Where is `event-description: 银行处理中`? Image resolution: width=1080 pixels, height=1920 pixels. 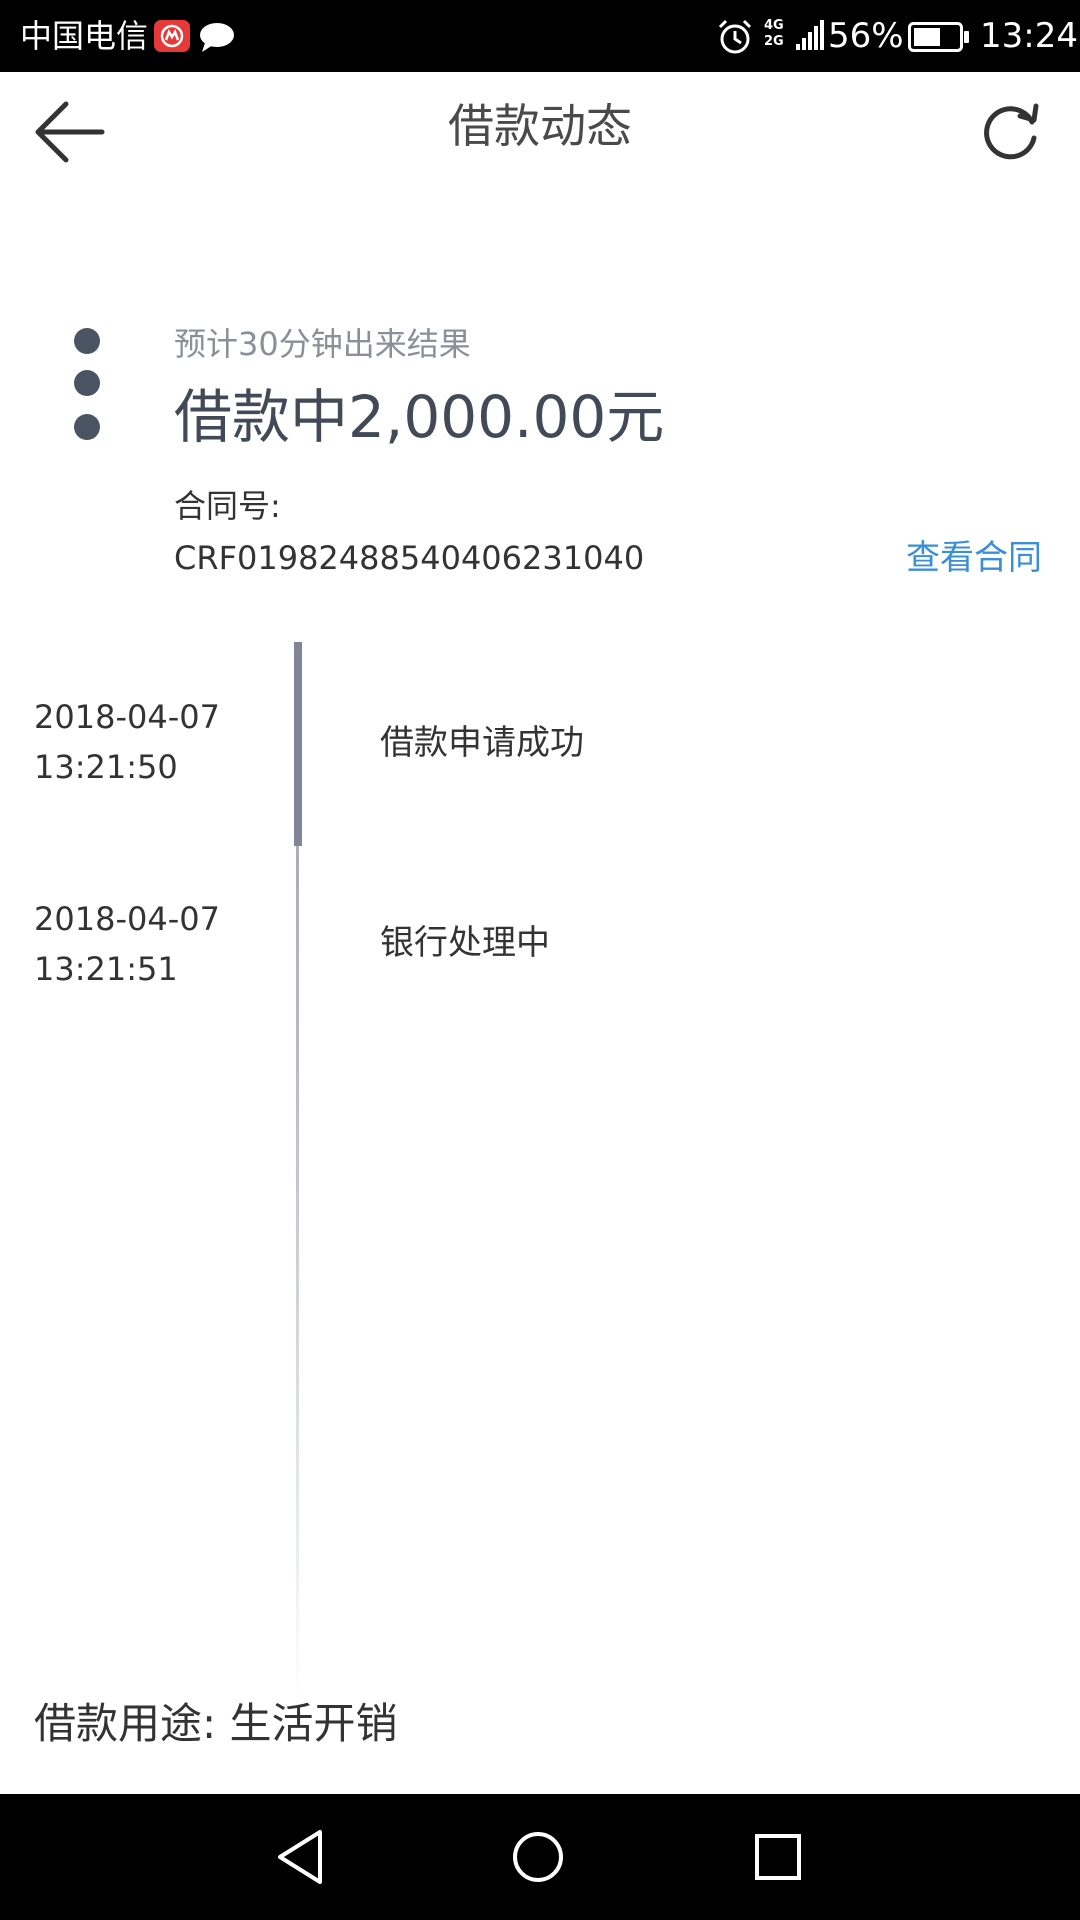 event-description: 银行处理中 is located at coordinates (465, 943).